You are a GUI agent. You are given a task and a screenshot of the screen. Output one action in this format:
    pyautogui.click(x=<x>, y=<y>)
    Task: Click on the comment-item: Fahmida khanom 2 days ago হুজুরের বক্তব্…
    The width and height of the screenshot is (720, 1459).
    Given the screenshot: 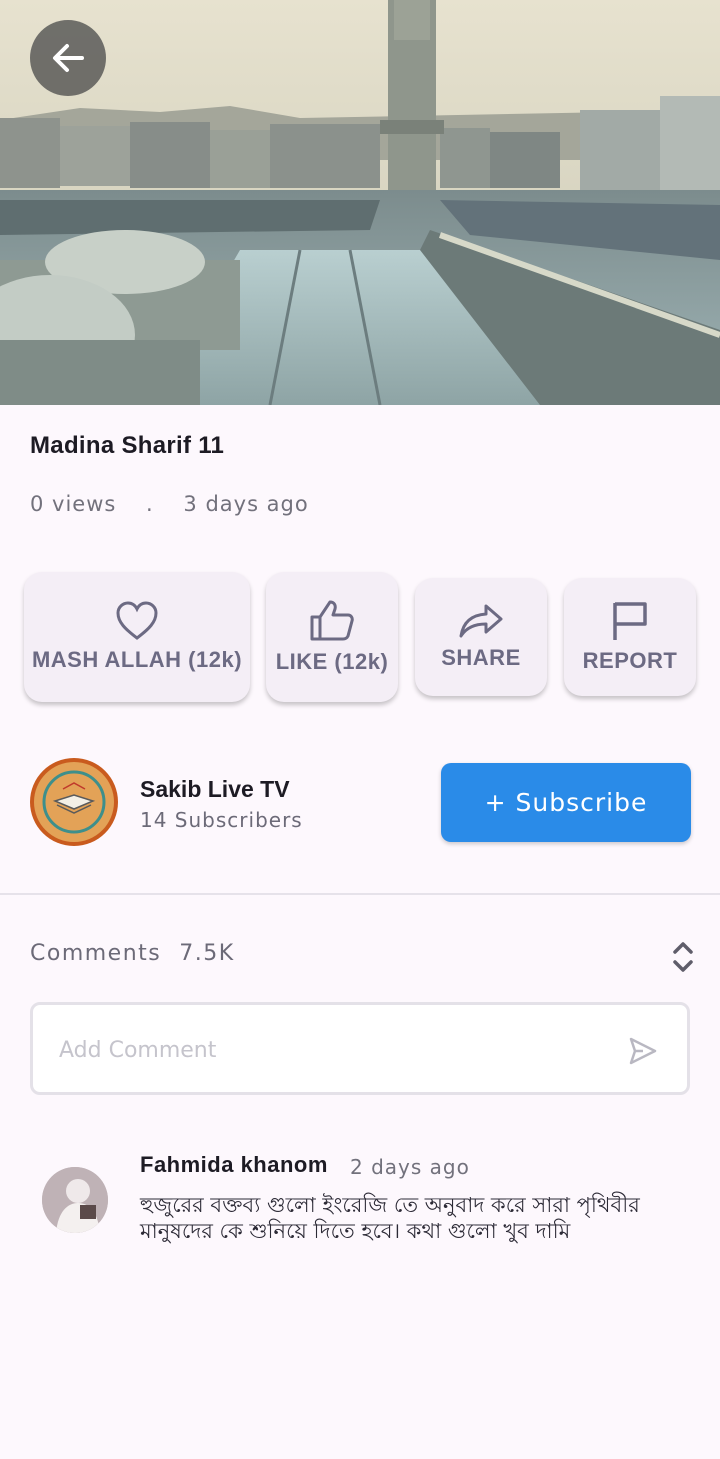 What is the action you would take?
    pyautogui.click(x=360, y=1210)
    